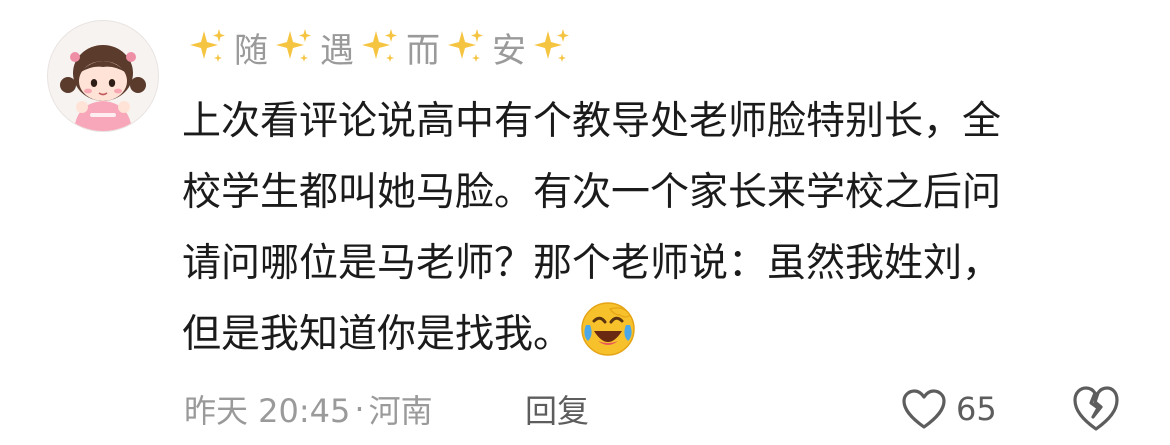 The height and width of the screenshot is (445, 1170). I want to click on heart-outline-icon, so click(924, 409).